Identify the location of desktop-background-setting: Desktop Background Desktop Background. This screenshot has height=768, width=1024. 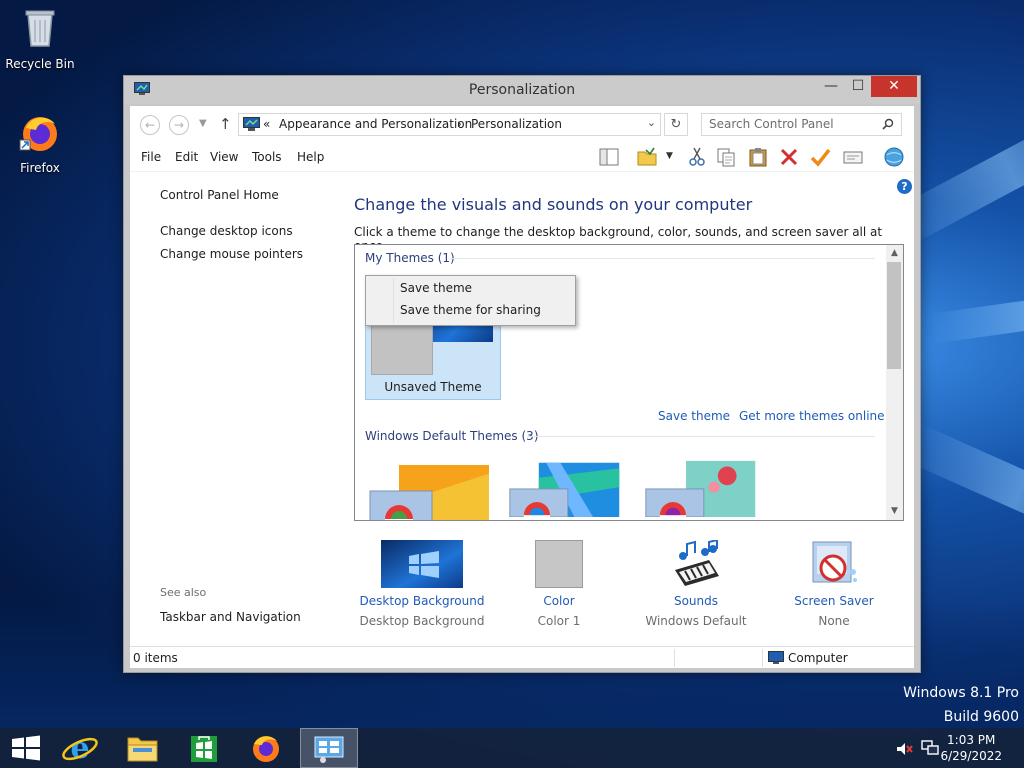
(422, 584).